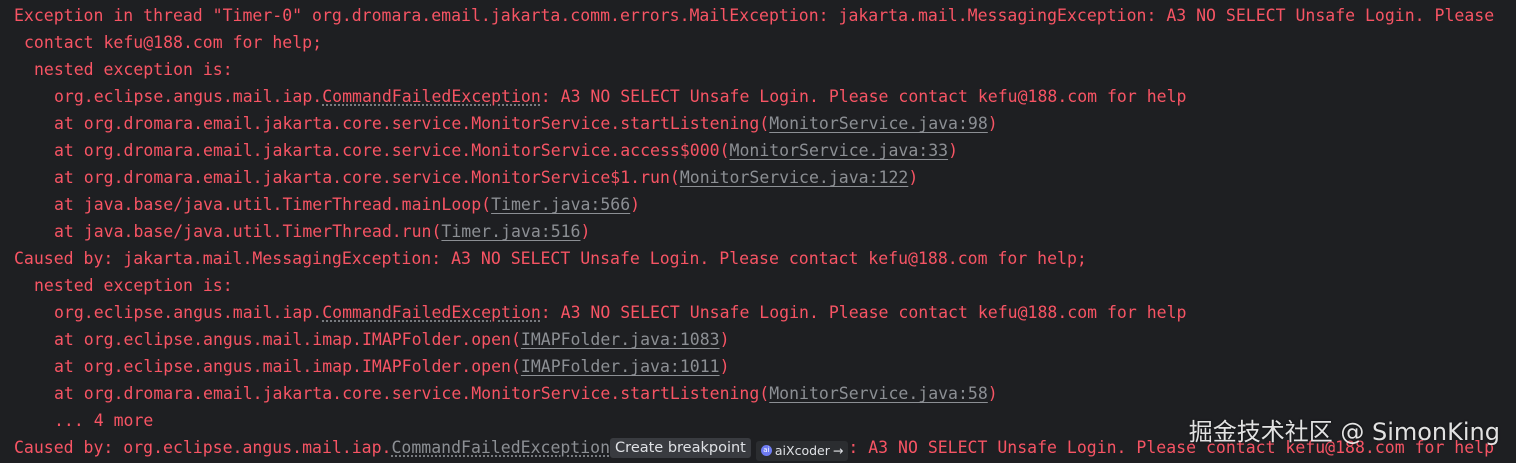 This screenshot has height=463, width=1516. What do you see at coordinates (620, 339) in the screenshot?
I see `source-location-link: IMAPFolder.java:1083` at bounding box center [620, 339].